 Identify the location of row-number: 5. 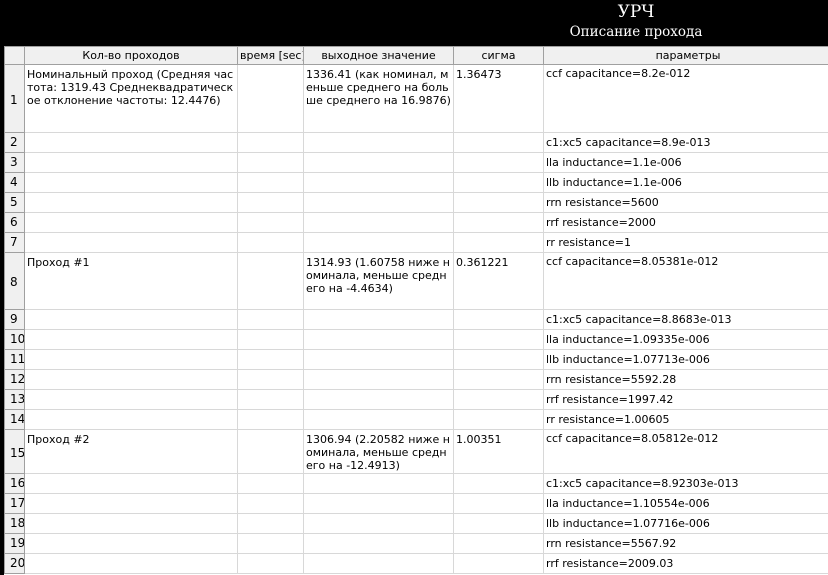
(14, 202).